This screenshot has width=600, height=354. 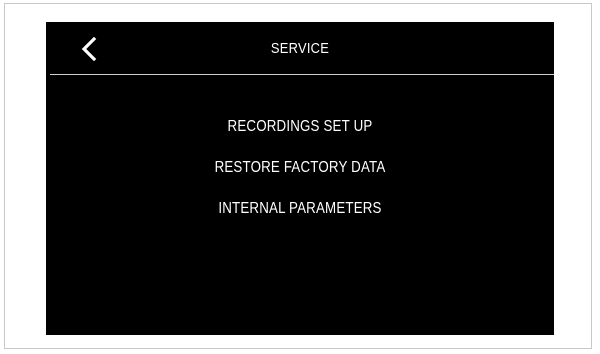 I want to click on menu-item-restore-factory-data: RESTORE FACTORY DATA, so click(x=300, y=167).